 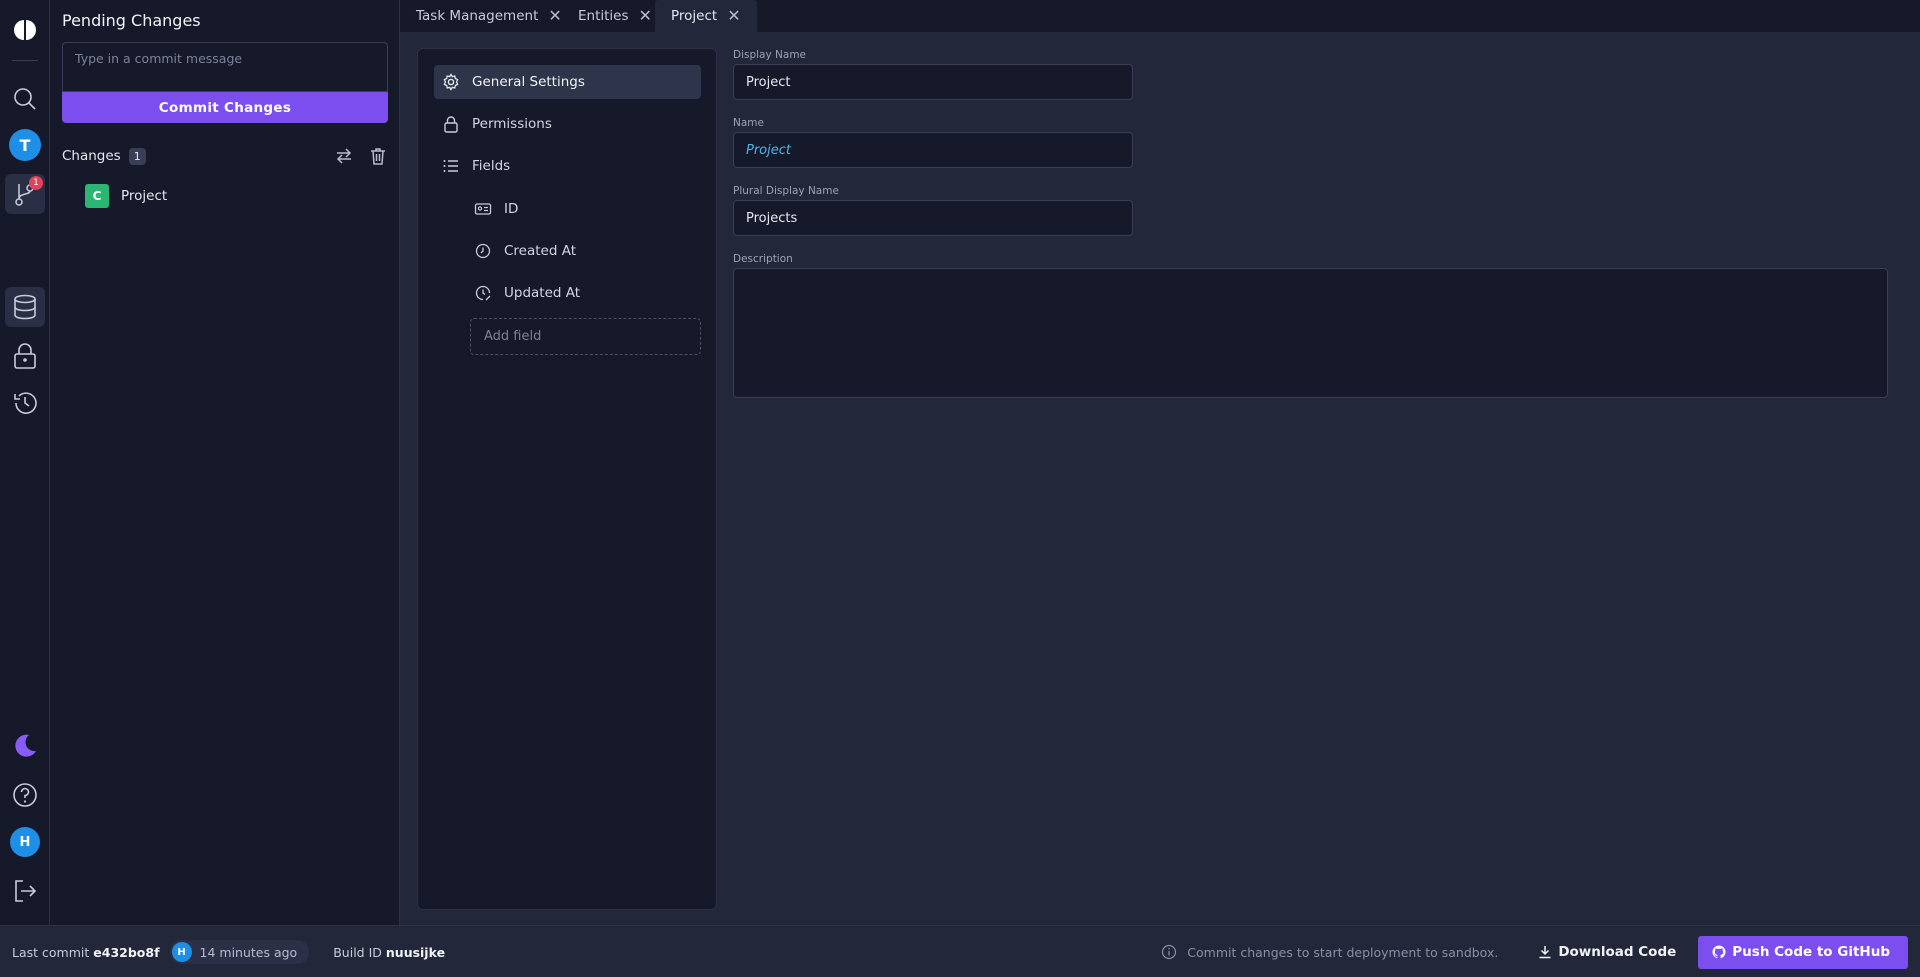 I want to click on display-name-label: Display Name, so click(x=770, y=55).